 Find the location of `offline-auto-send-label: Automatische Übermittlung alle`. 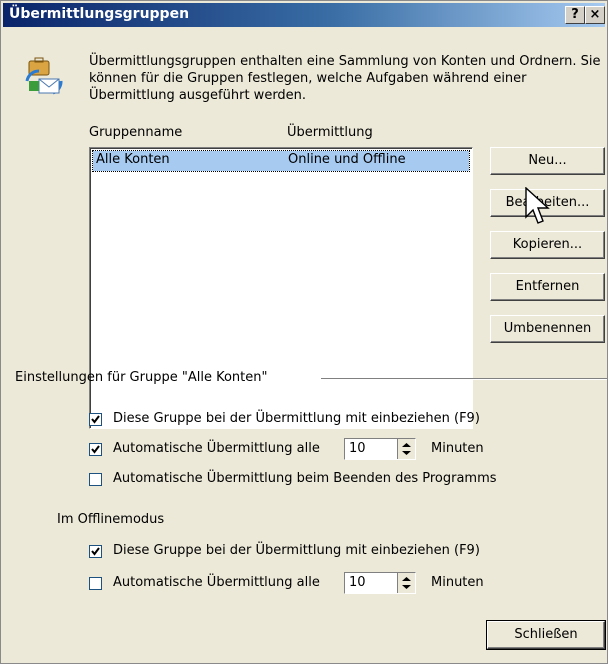

offline-auto-send-label: Automatische Übermittlung alle is located at coordinates (216, 582).